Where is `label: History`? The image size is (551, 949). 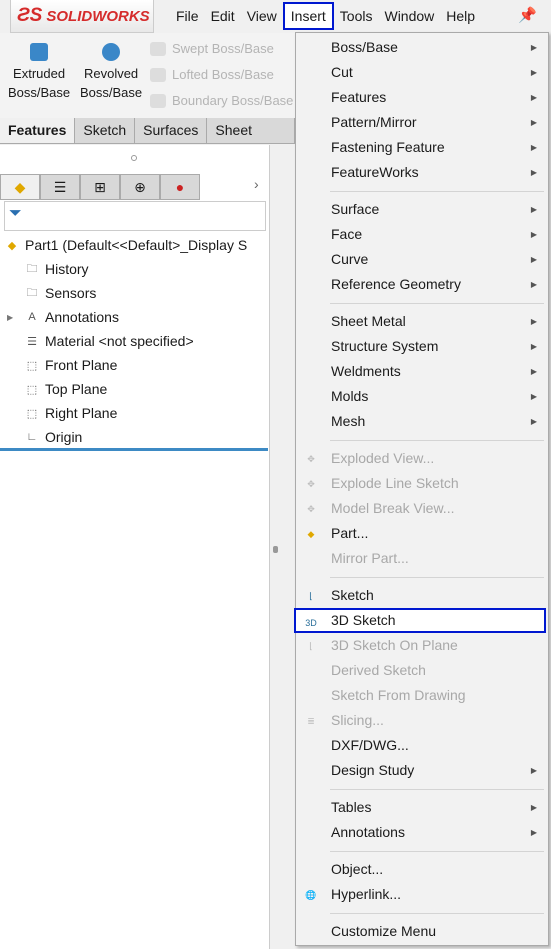 label: History is located at coordinates (67, 269).